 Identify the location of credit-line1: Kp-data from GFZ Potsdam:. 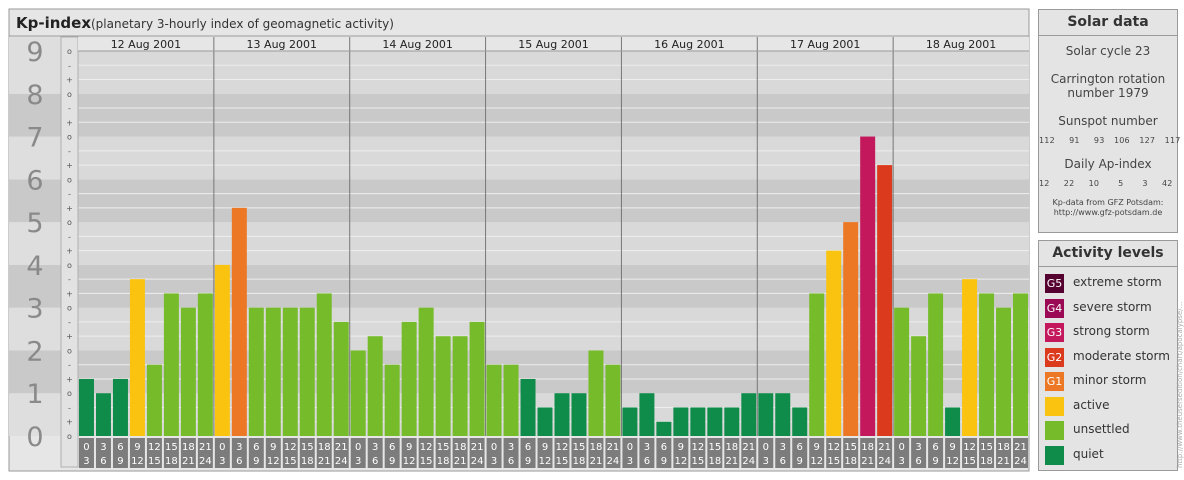
(1108, 202).